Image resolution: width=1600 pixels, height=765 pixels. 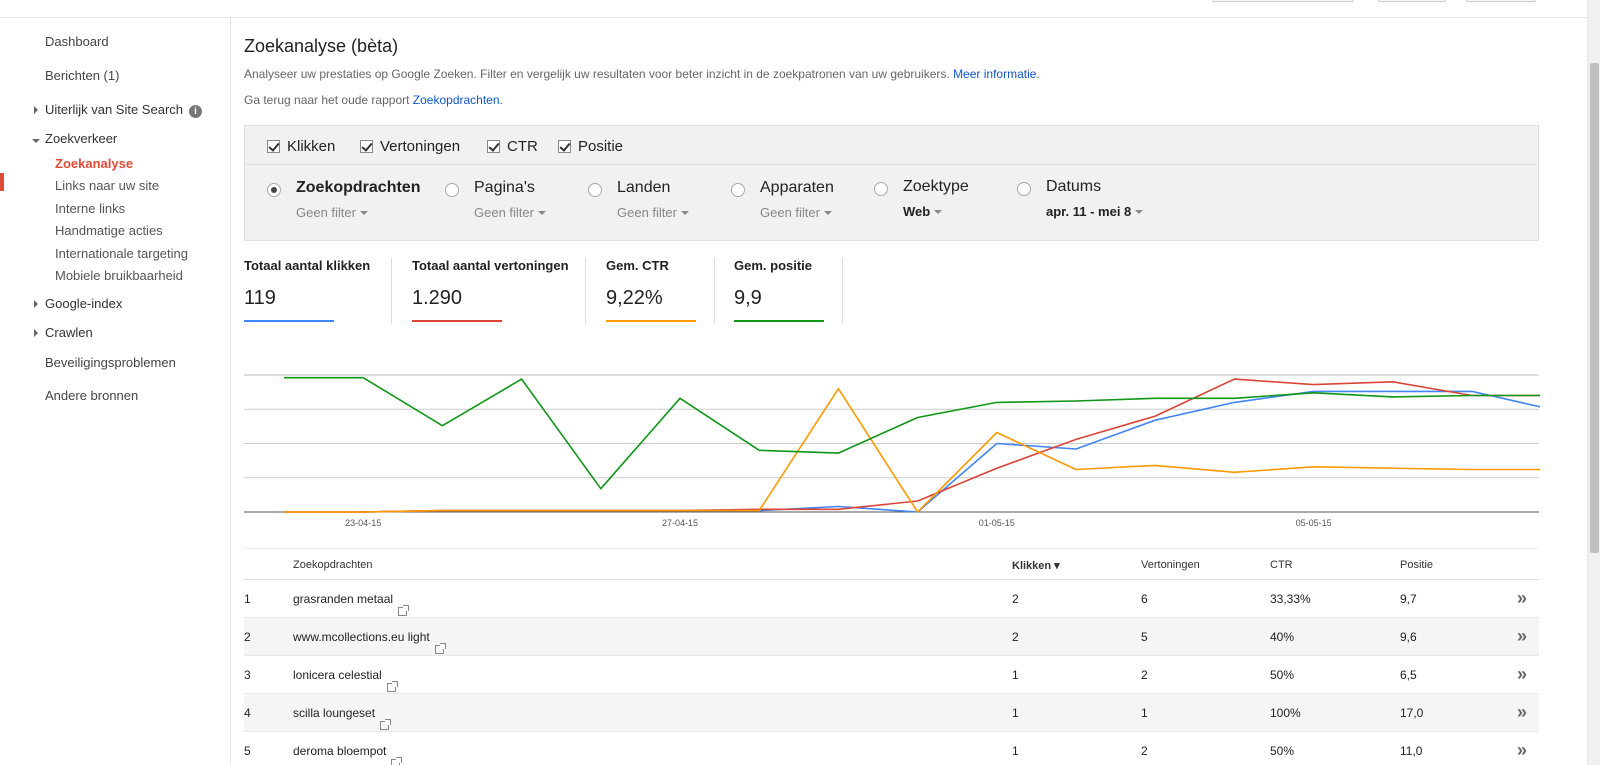 What do you see at coordinates (1144, 599) in the screenshot?
I see `impressions-cell-text: 6` at bounding box center [1144, 599].